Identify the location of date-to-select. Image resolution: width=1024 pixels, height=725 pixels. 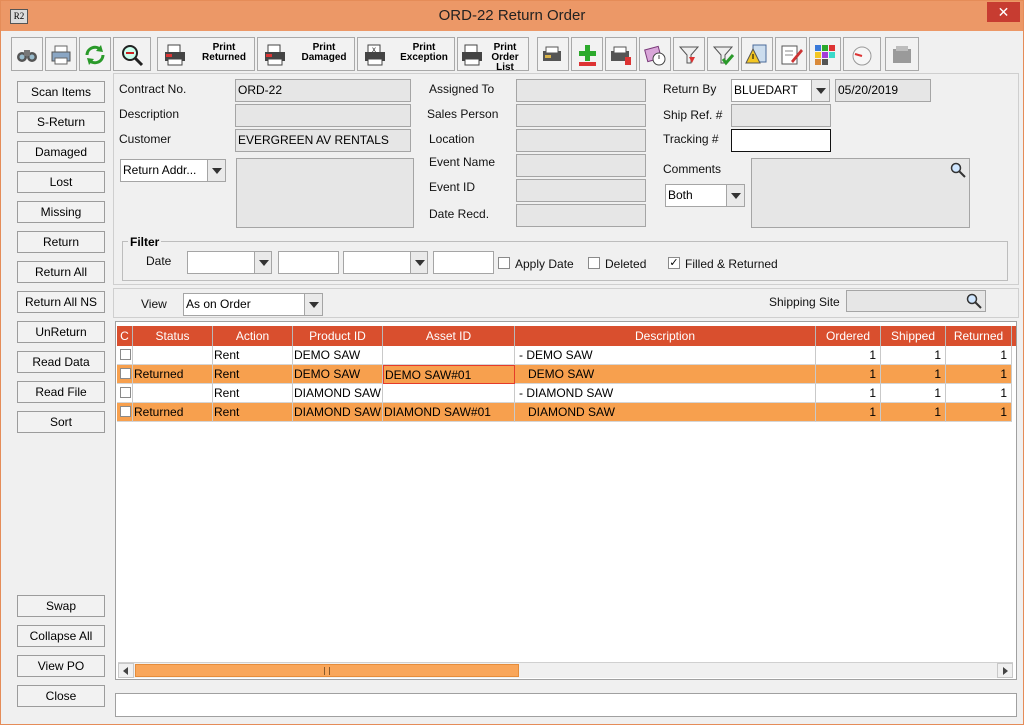
(385, 262).